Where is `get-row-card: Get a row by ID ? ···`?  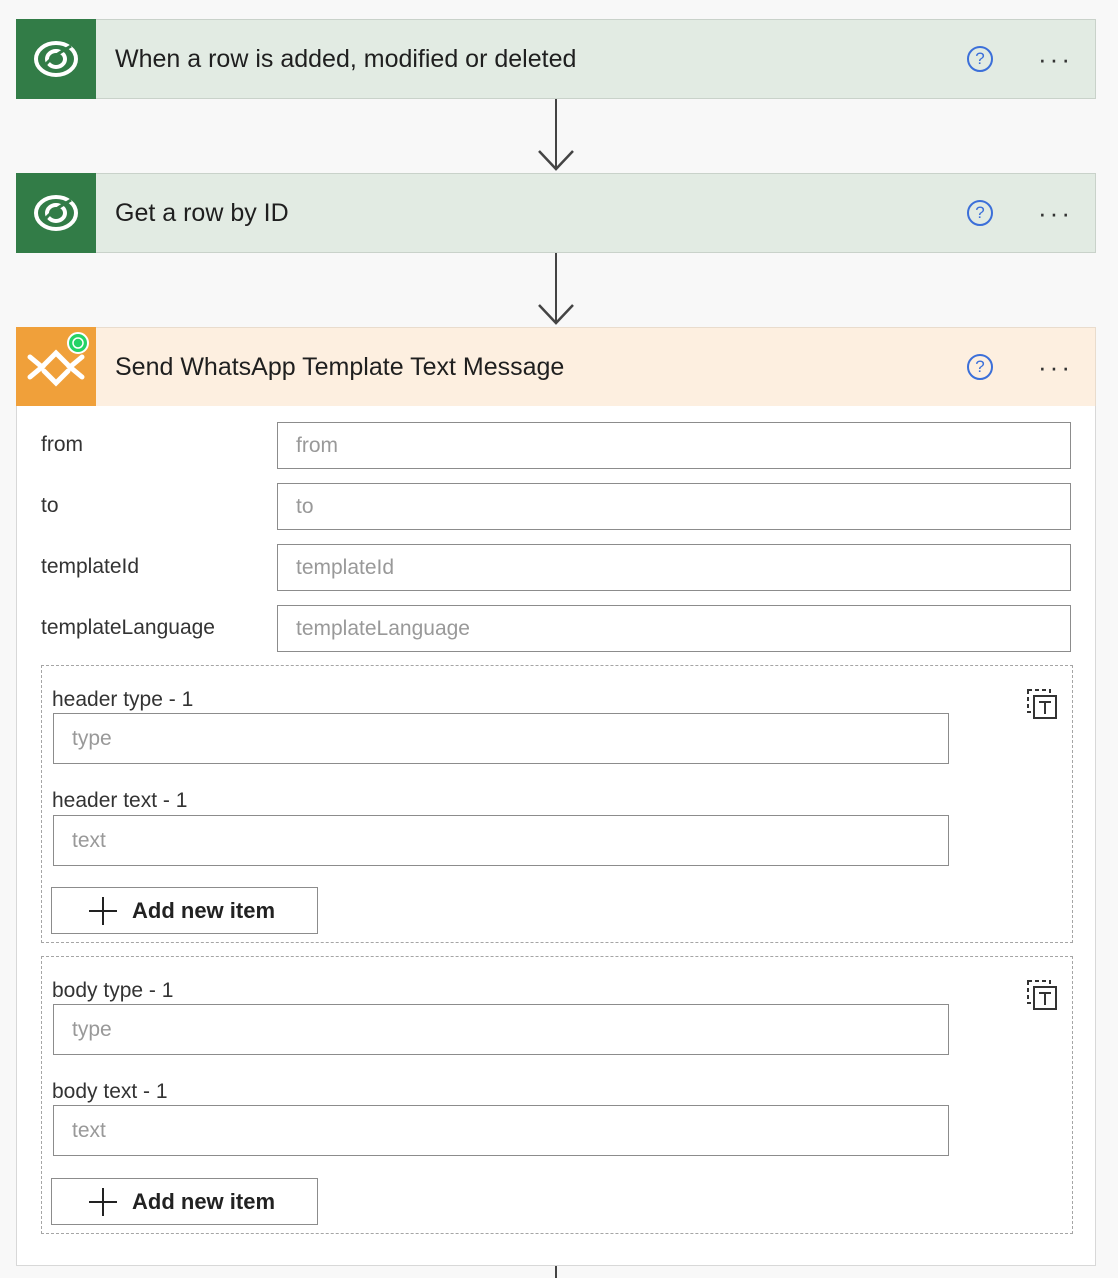
get-row-card: Get a row by ID ? ··· is located at coordinates (556, 213).